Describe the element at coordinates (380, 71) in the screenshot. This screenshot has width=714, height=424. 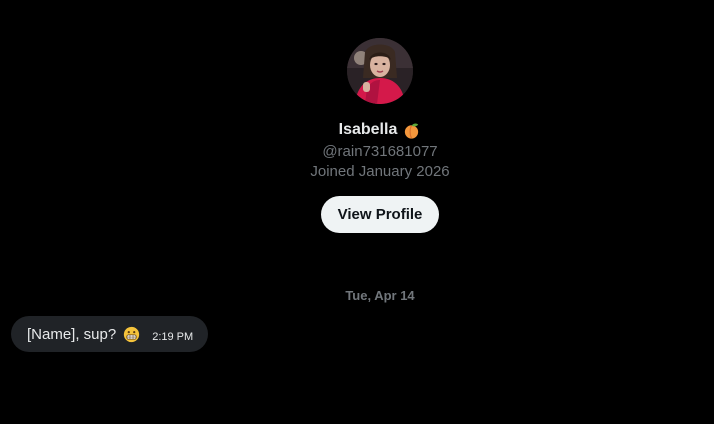
I see `avatar` at that location.